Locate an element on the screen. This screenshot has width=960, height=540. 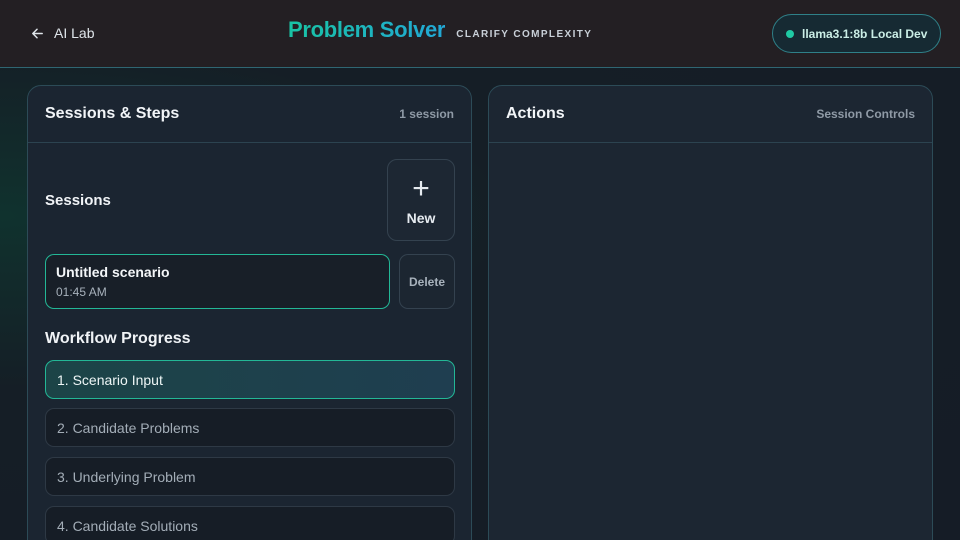
session-controls-label: Session Controls is located at coordinates (865, 114).